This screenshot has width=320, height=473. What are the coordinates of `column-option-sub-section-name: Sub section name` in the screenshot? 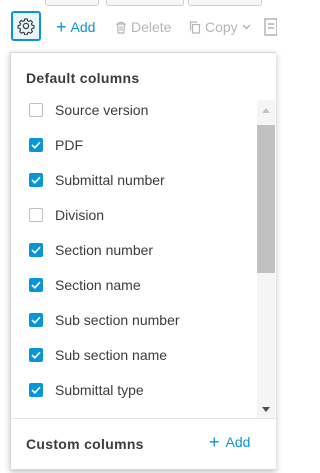 It's located at (98, 355).